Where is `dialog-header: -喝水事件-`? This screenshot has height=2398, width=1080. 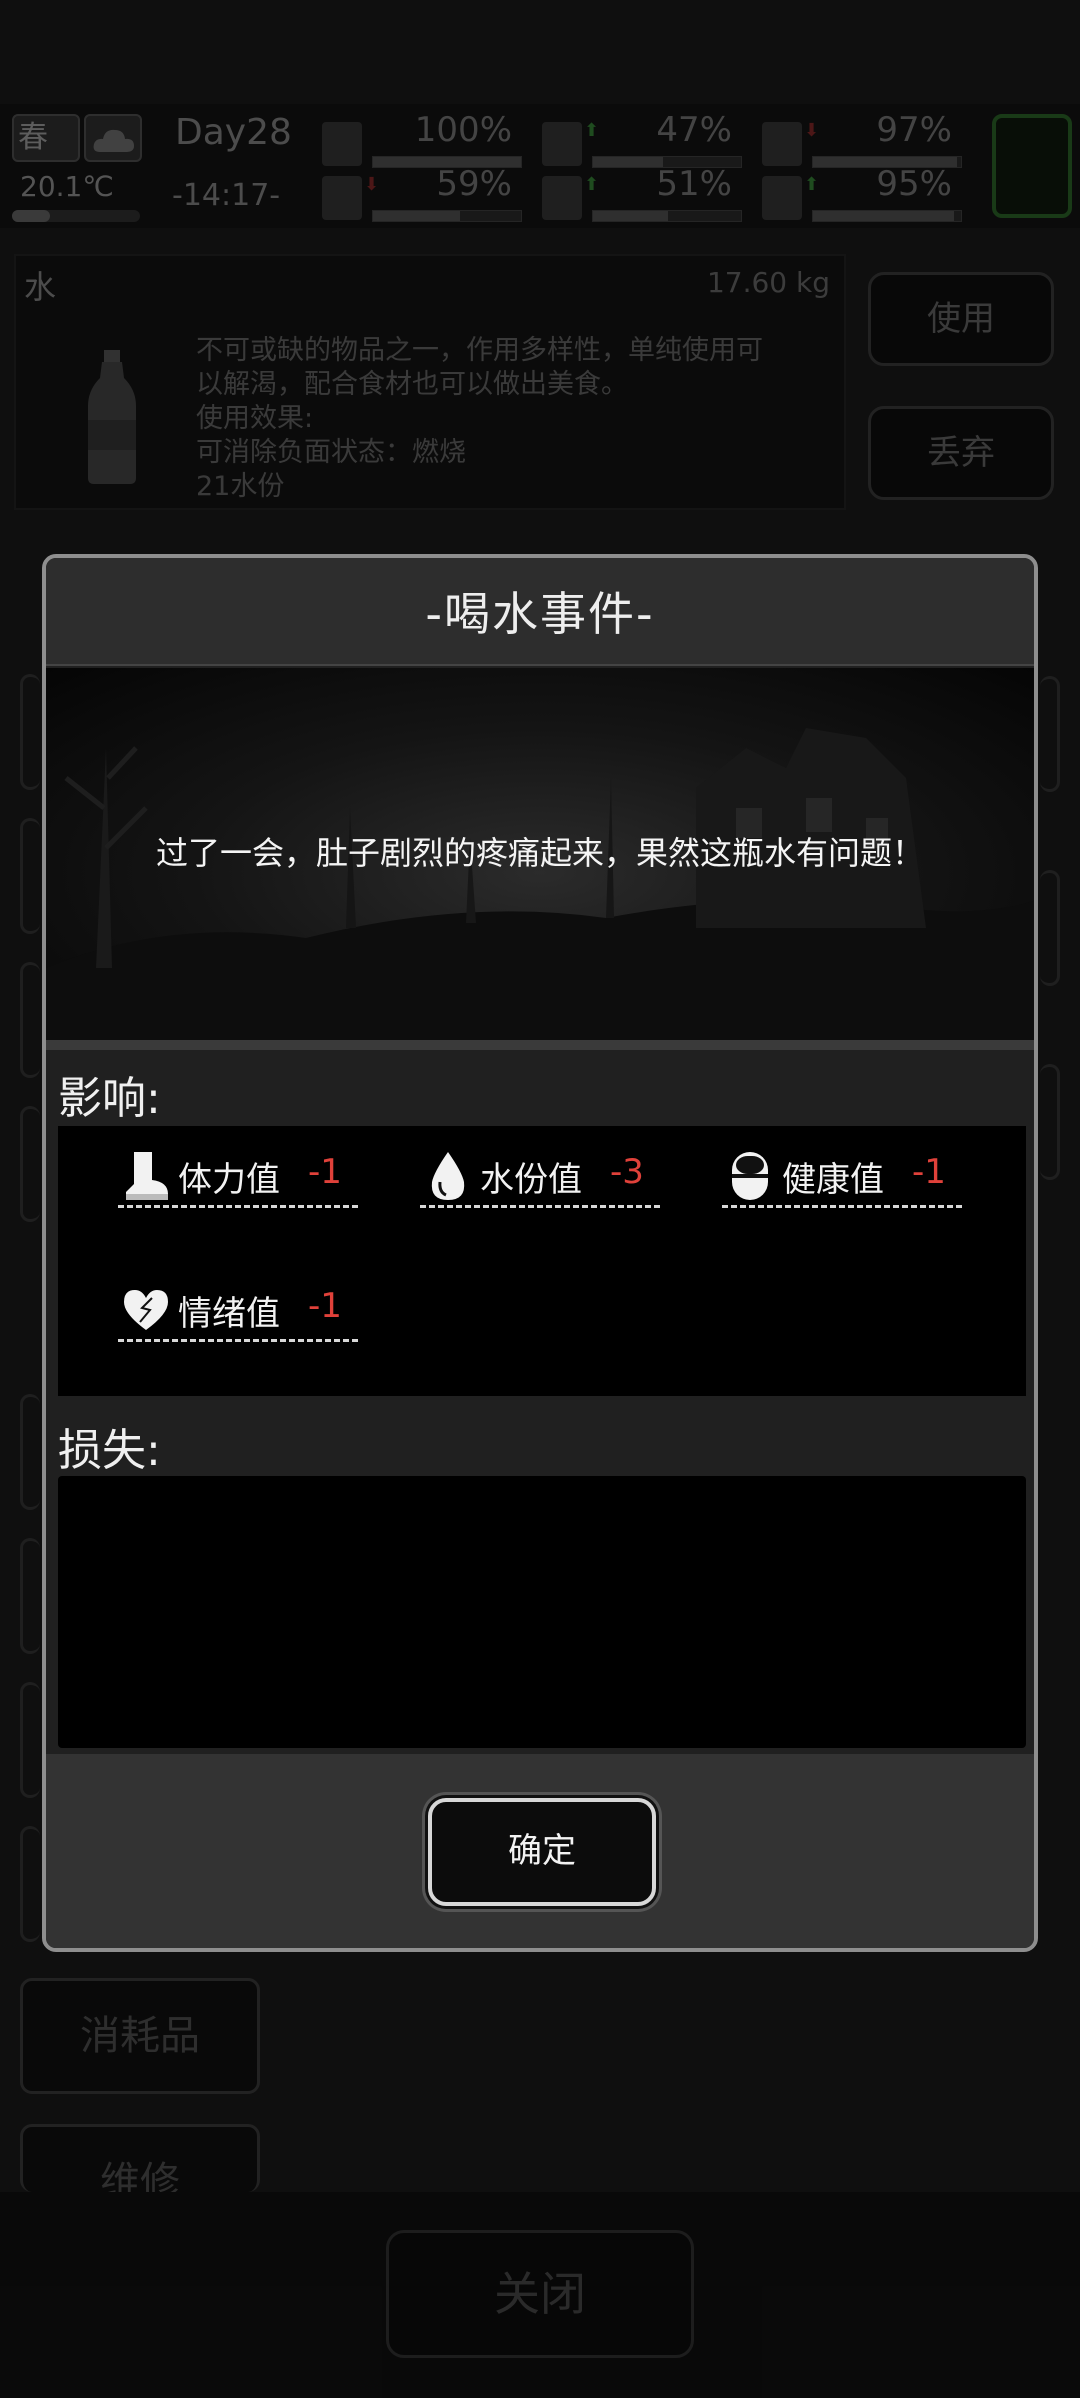 dialog-header: -喝水事件- is located at coordinates (540, 612).